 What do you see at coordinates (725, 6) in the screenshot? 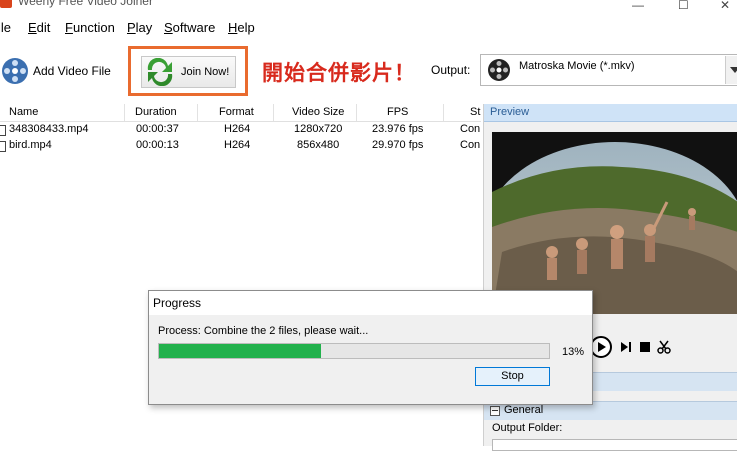
I see `close-button: ✕` at bounding box center [725, 6].